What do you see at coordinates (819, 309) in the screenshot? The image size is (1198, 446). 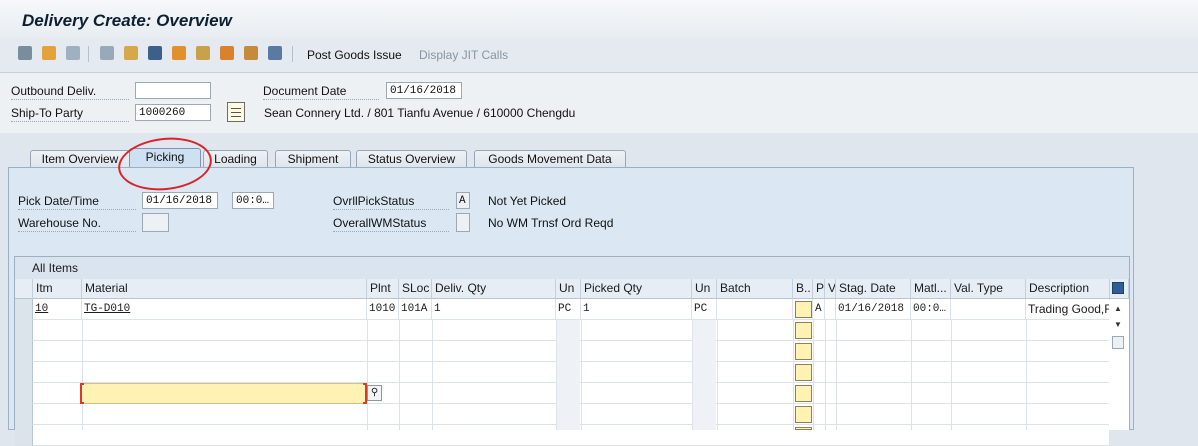 I see `cell-p: A` at bounding box center [819, 309].